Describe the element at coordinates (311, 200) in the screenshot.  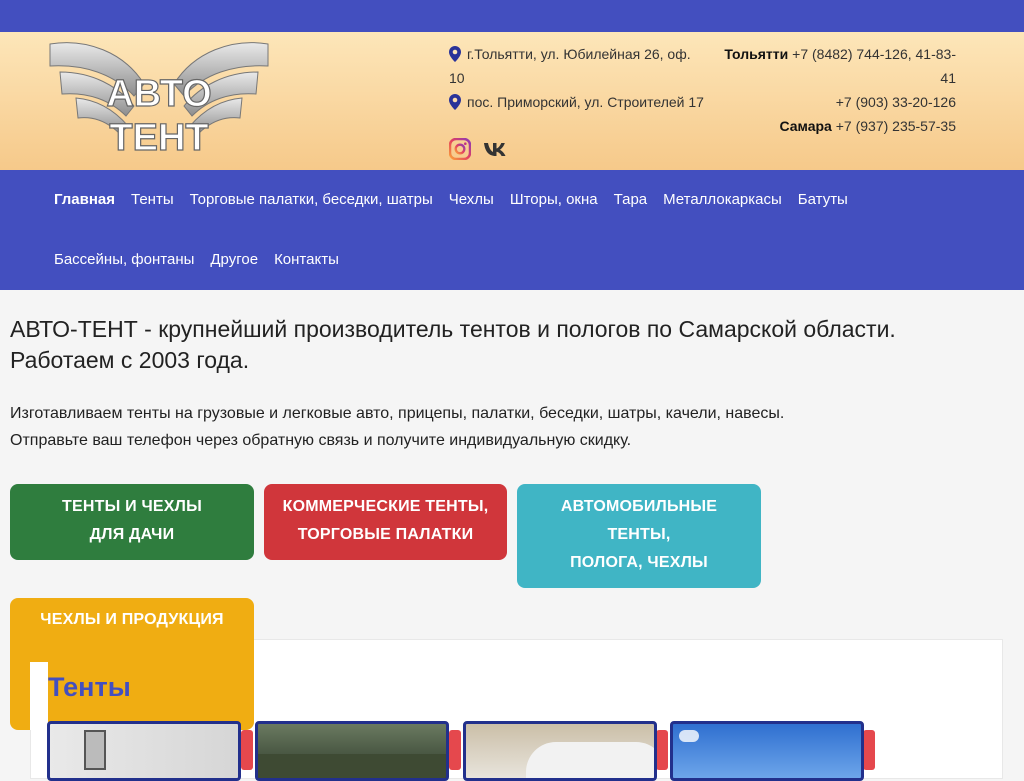
I see `nav-item-trade-tents: Торговые палатки, беседки, шатры` at that location.